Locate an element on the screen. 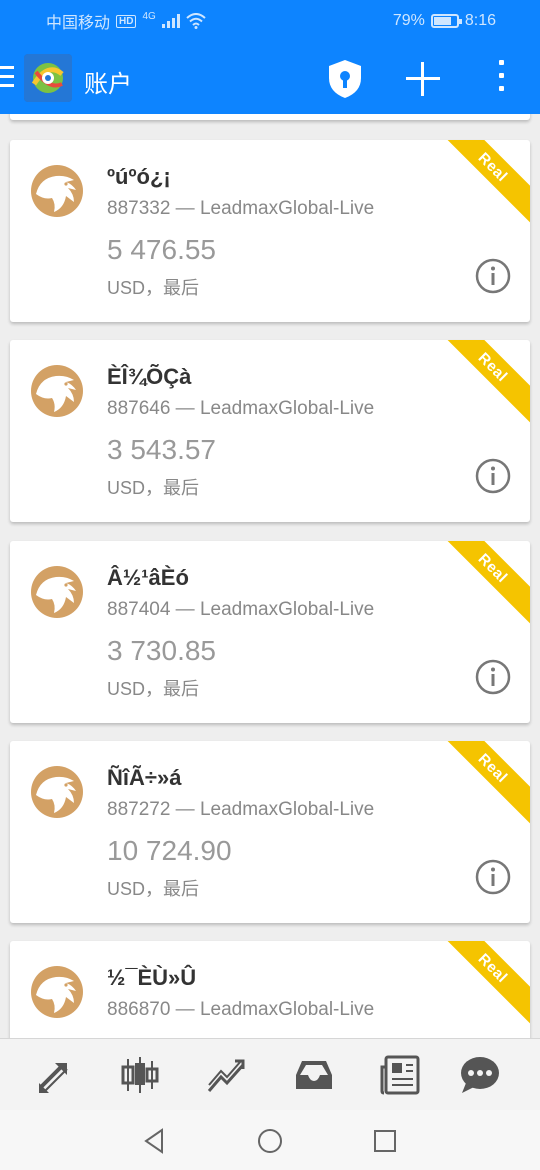 This screenshot has width=540, height=1170. recents-icon is located at coordinates (385, 1141).